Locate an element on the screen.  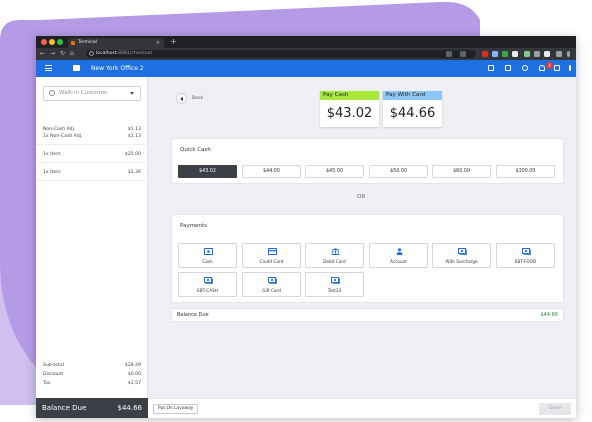
store-name: New York Office 2 is located at coordinates (117, 68).